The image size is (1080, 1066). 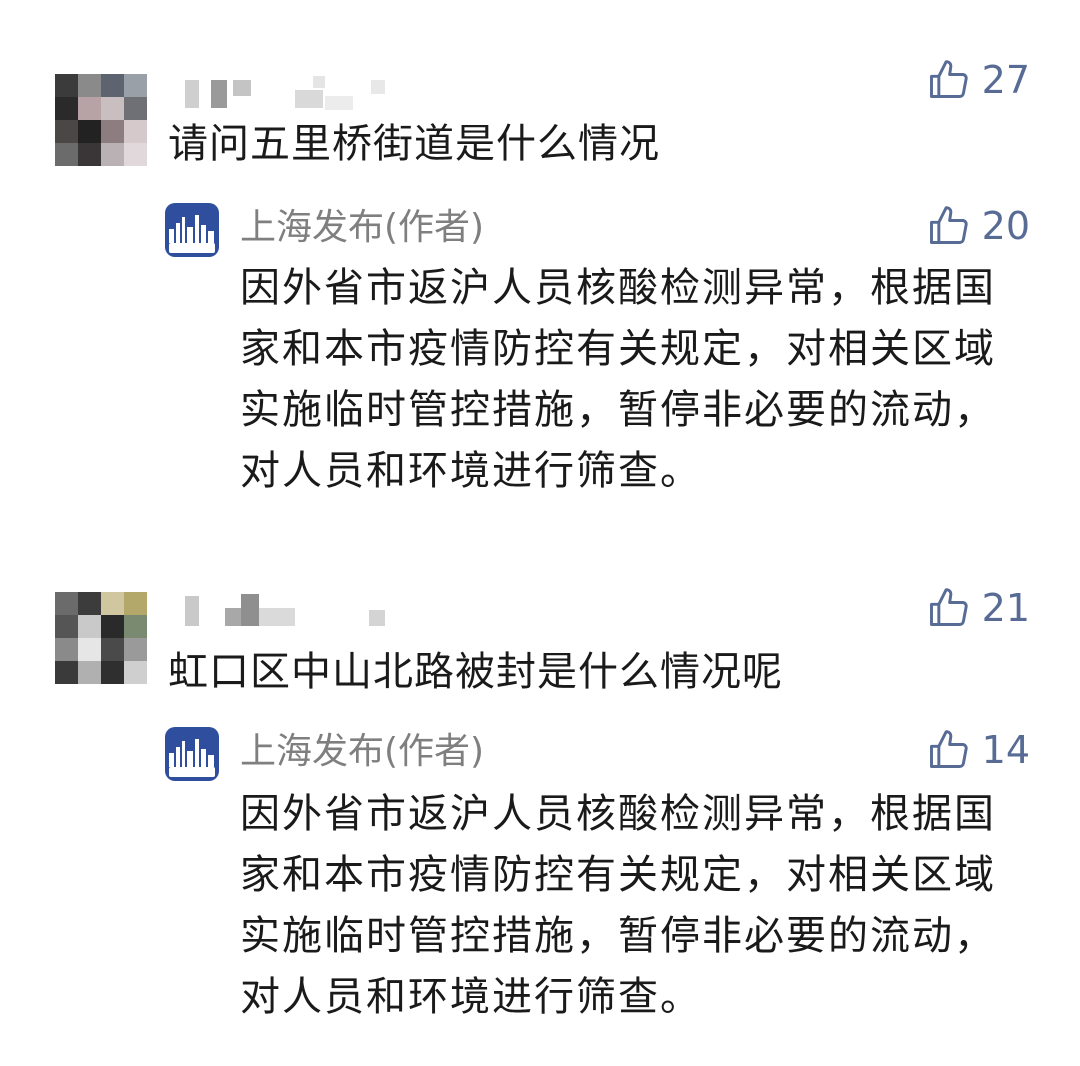 What do you see at coordinates (1005, 80) in the screenshot?
I see `like-count: 27` at bounding box center [1005, 80].